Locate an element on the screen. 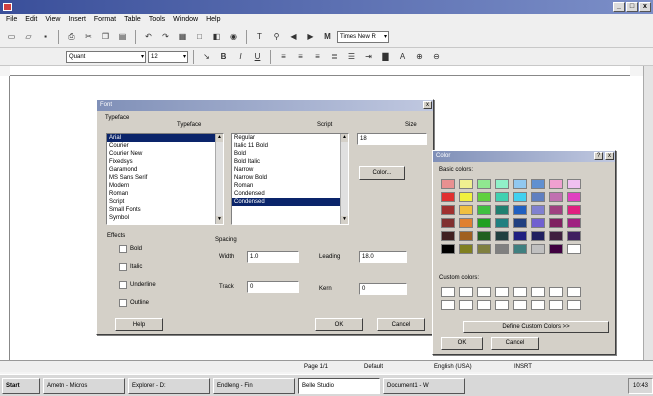 The height and width of the screenshot is (396, 653). horizontal-ruler is located at coordinates (320, 71).